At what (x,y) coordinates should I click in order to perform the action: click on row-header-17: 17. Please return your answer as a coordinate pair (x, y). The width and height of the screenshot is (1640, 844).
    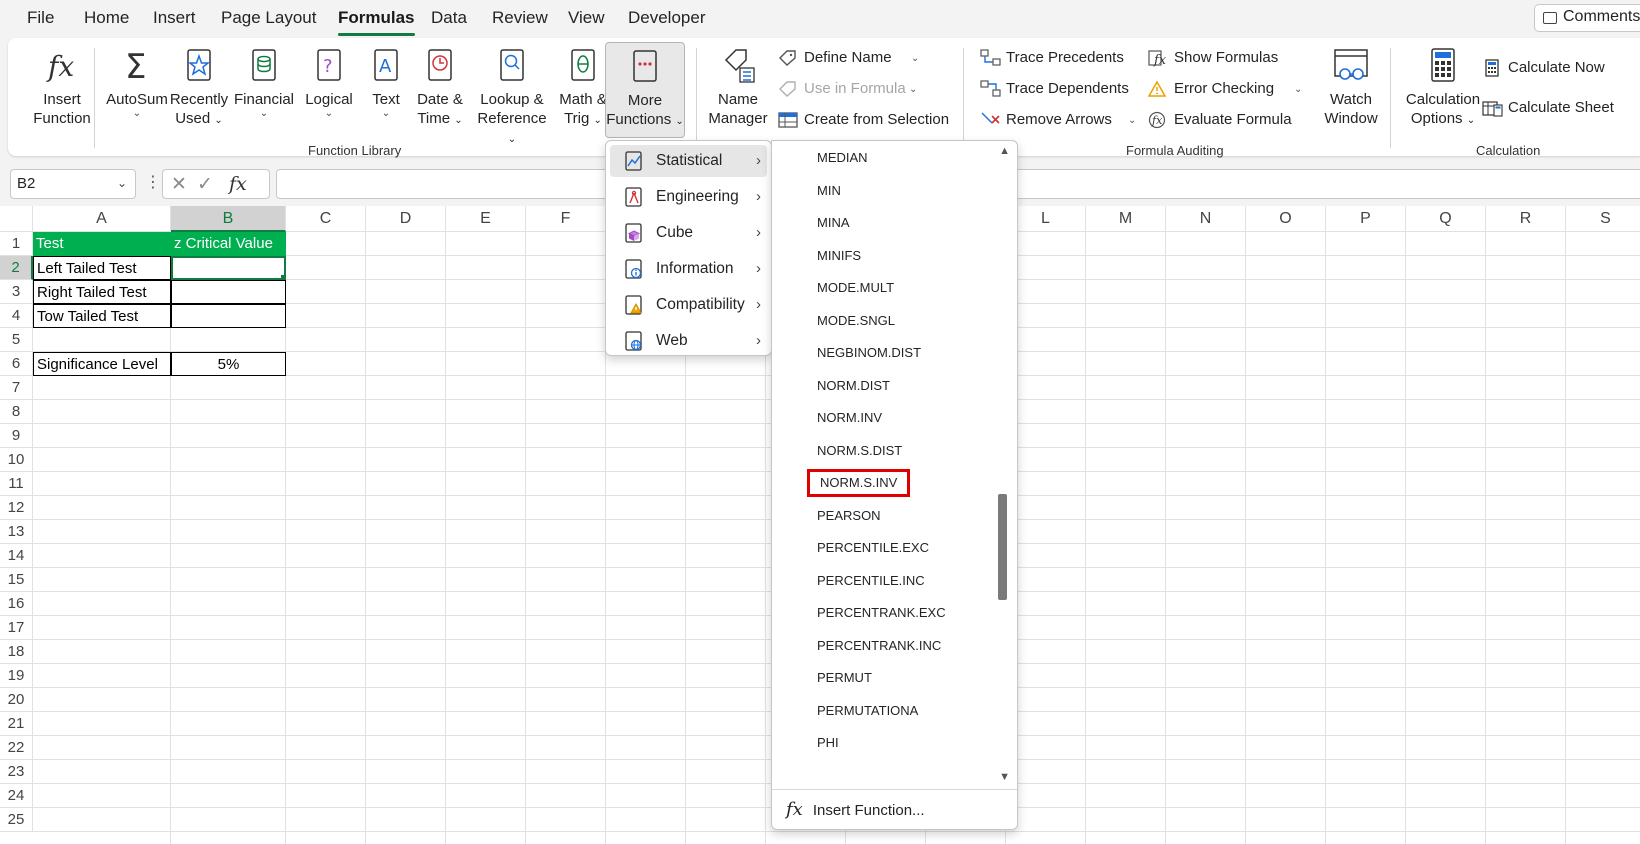
    Looking at the image, I should click on (16, 628).